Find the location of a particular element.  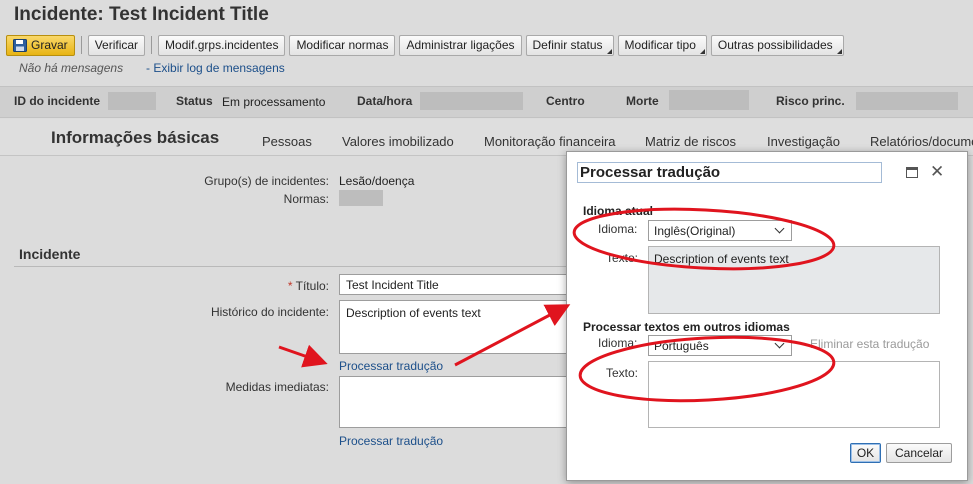

annotation-ellipse-current-language is located at coordinates (704, 239).